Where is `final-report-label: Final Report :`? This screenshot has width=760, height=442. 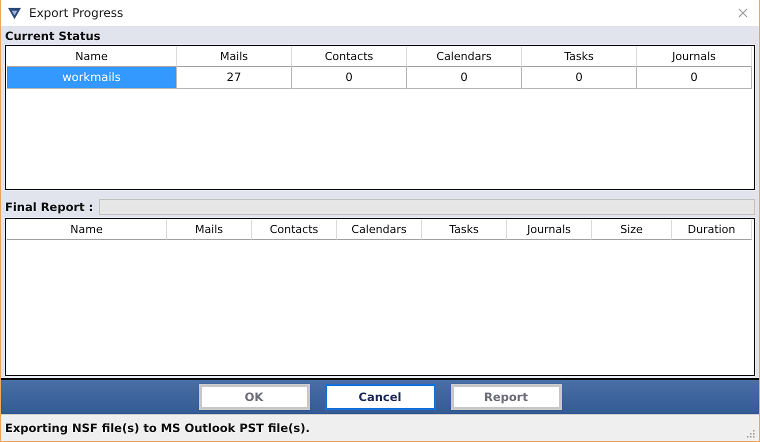 final-report-label: Final Report : is located at coordinates (49, 207).